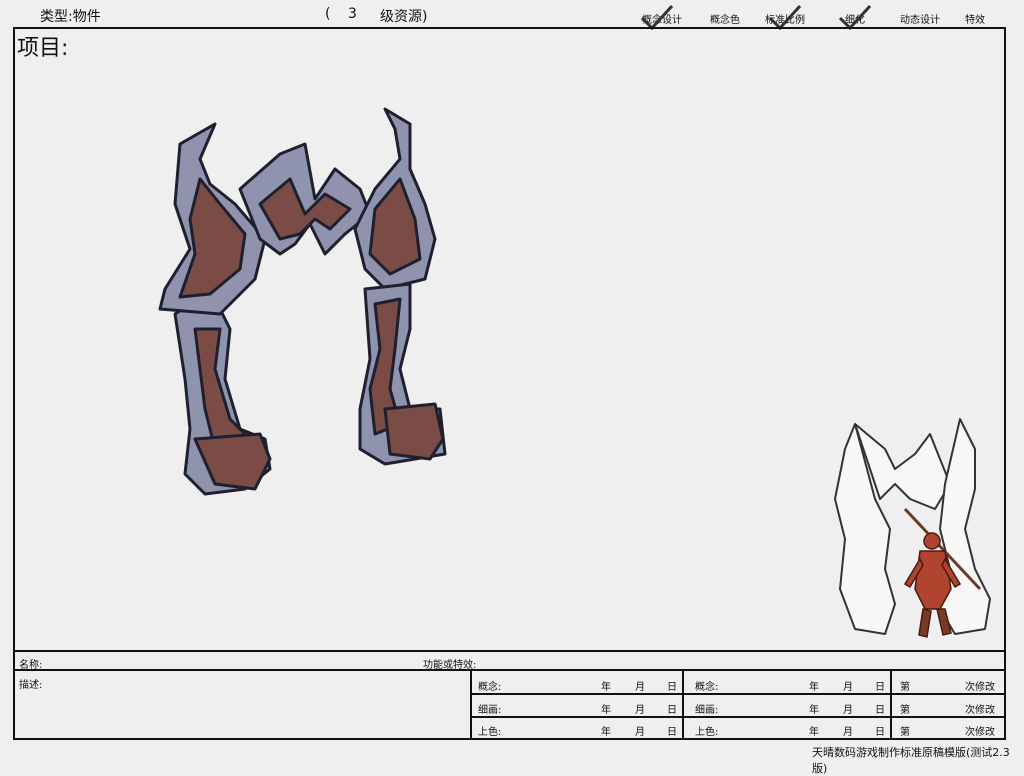  What do you see at coordinates (328, 14) in the screenshot?
I see `level-open: (` at bounding box center [328, 14].